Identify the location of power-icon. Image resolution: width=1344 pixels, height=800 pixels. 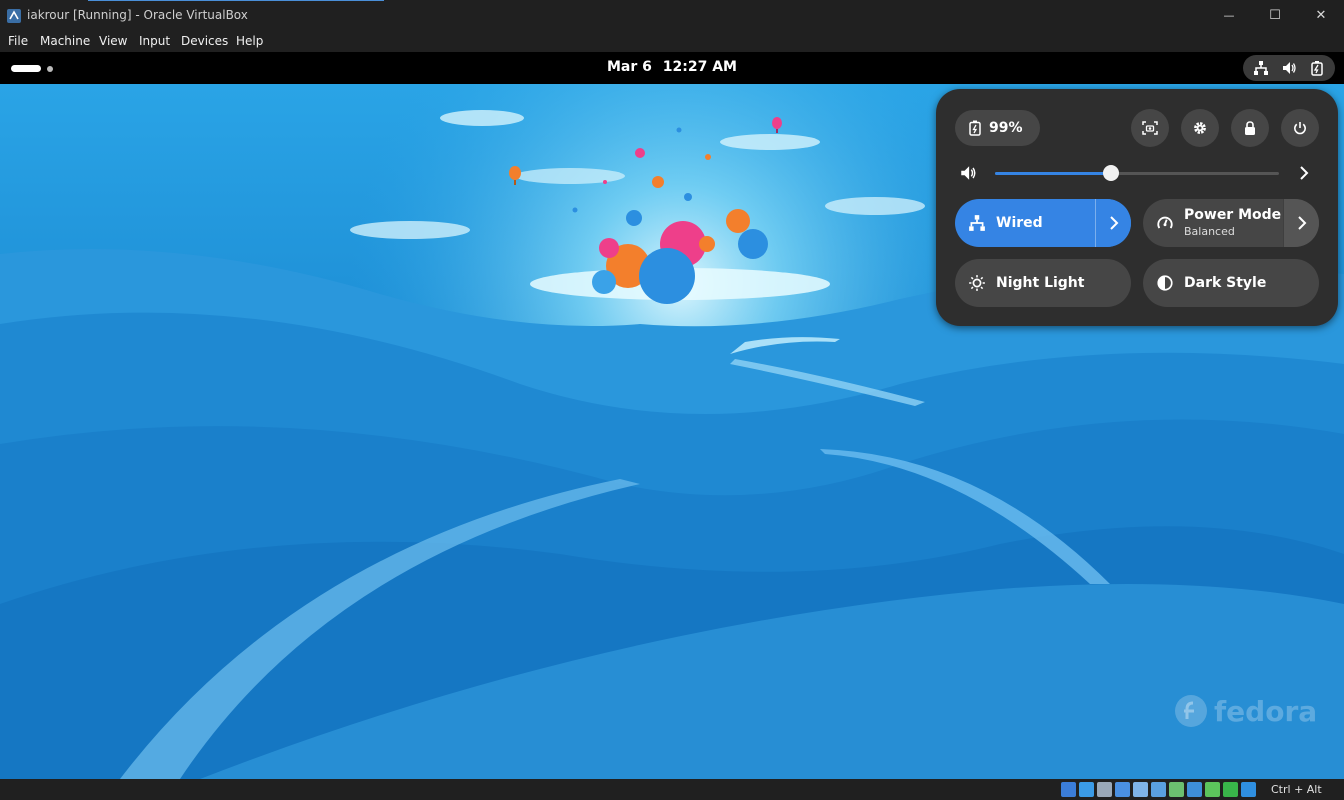
(1300, 128).